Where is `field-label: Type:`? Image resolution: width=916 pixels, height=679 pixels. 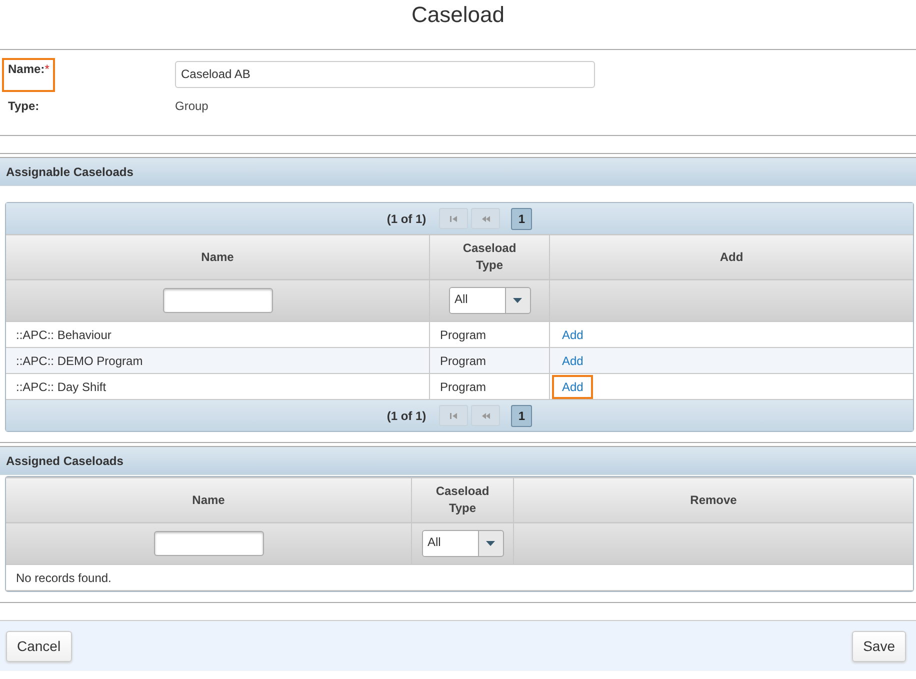 field-label: Type: is located at coordinates (23, 106).